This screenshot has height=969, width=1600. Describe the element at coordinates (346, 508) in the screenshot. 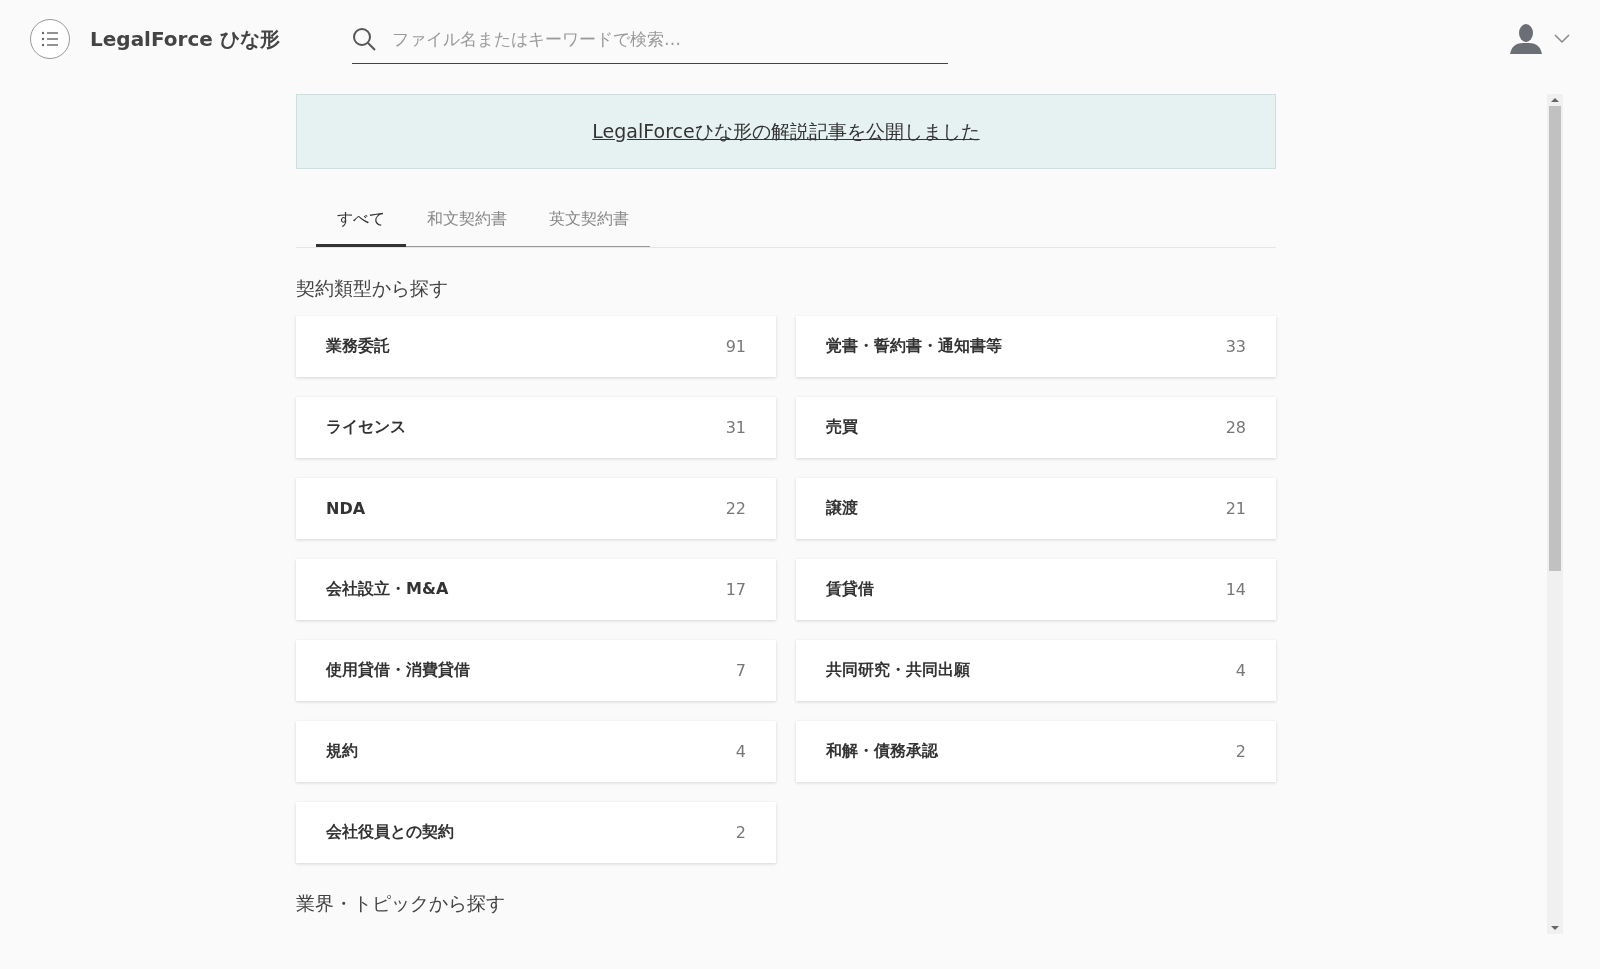

I see `category-name: NDA` at that location.